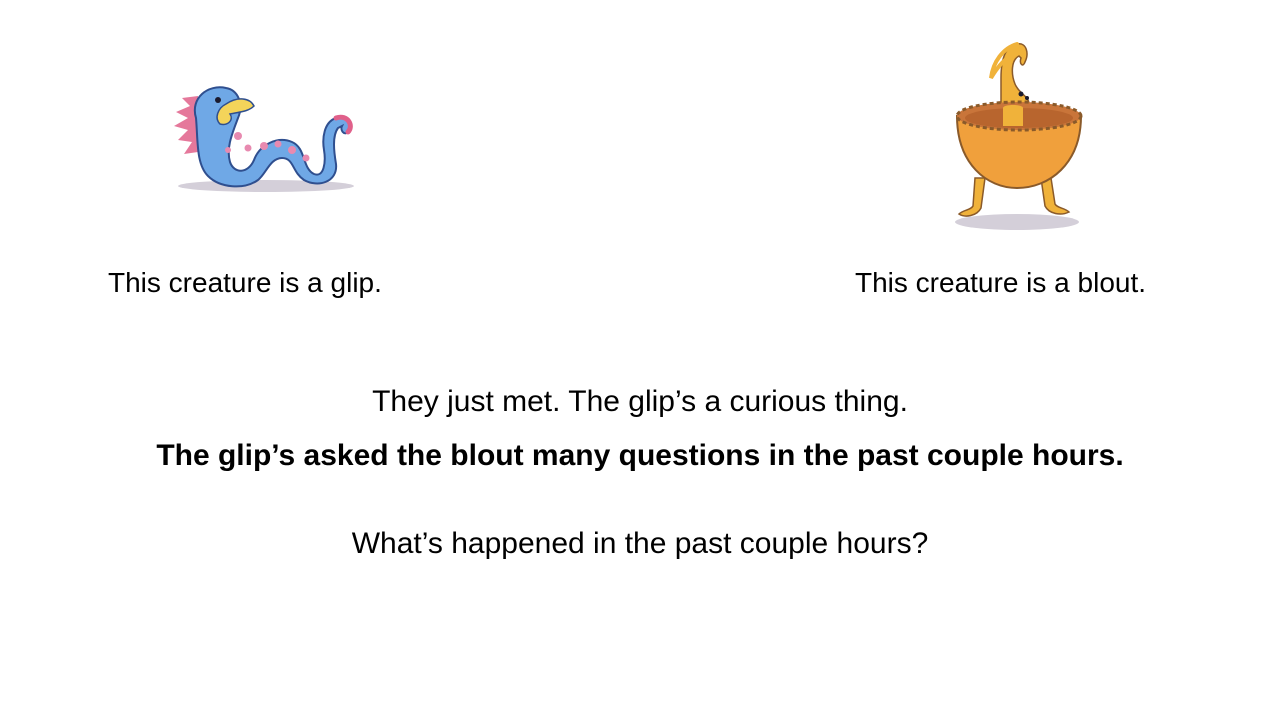  What do you see at coordinates (1013, 115) in the screenshot?
I see `blout-neck-front` at bounding box center [1013, 115].